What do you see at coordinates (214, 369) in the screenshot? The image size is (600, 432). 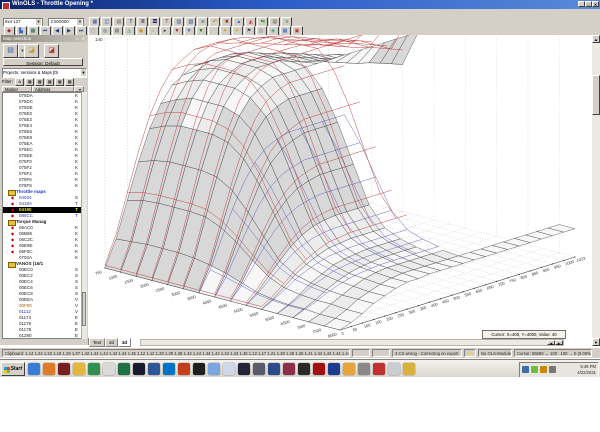 I see `taskbar-explorer-icon` at bounding box center [214, 369].